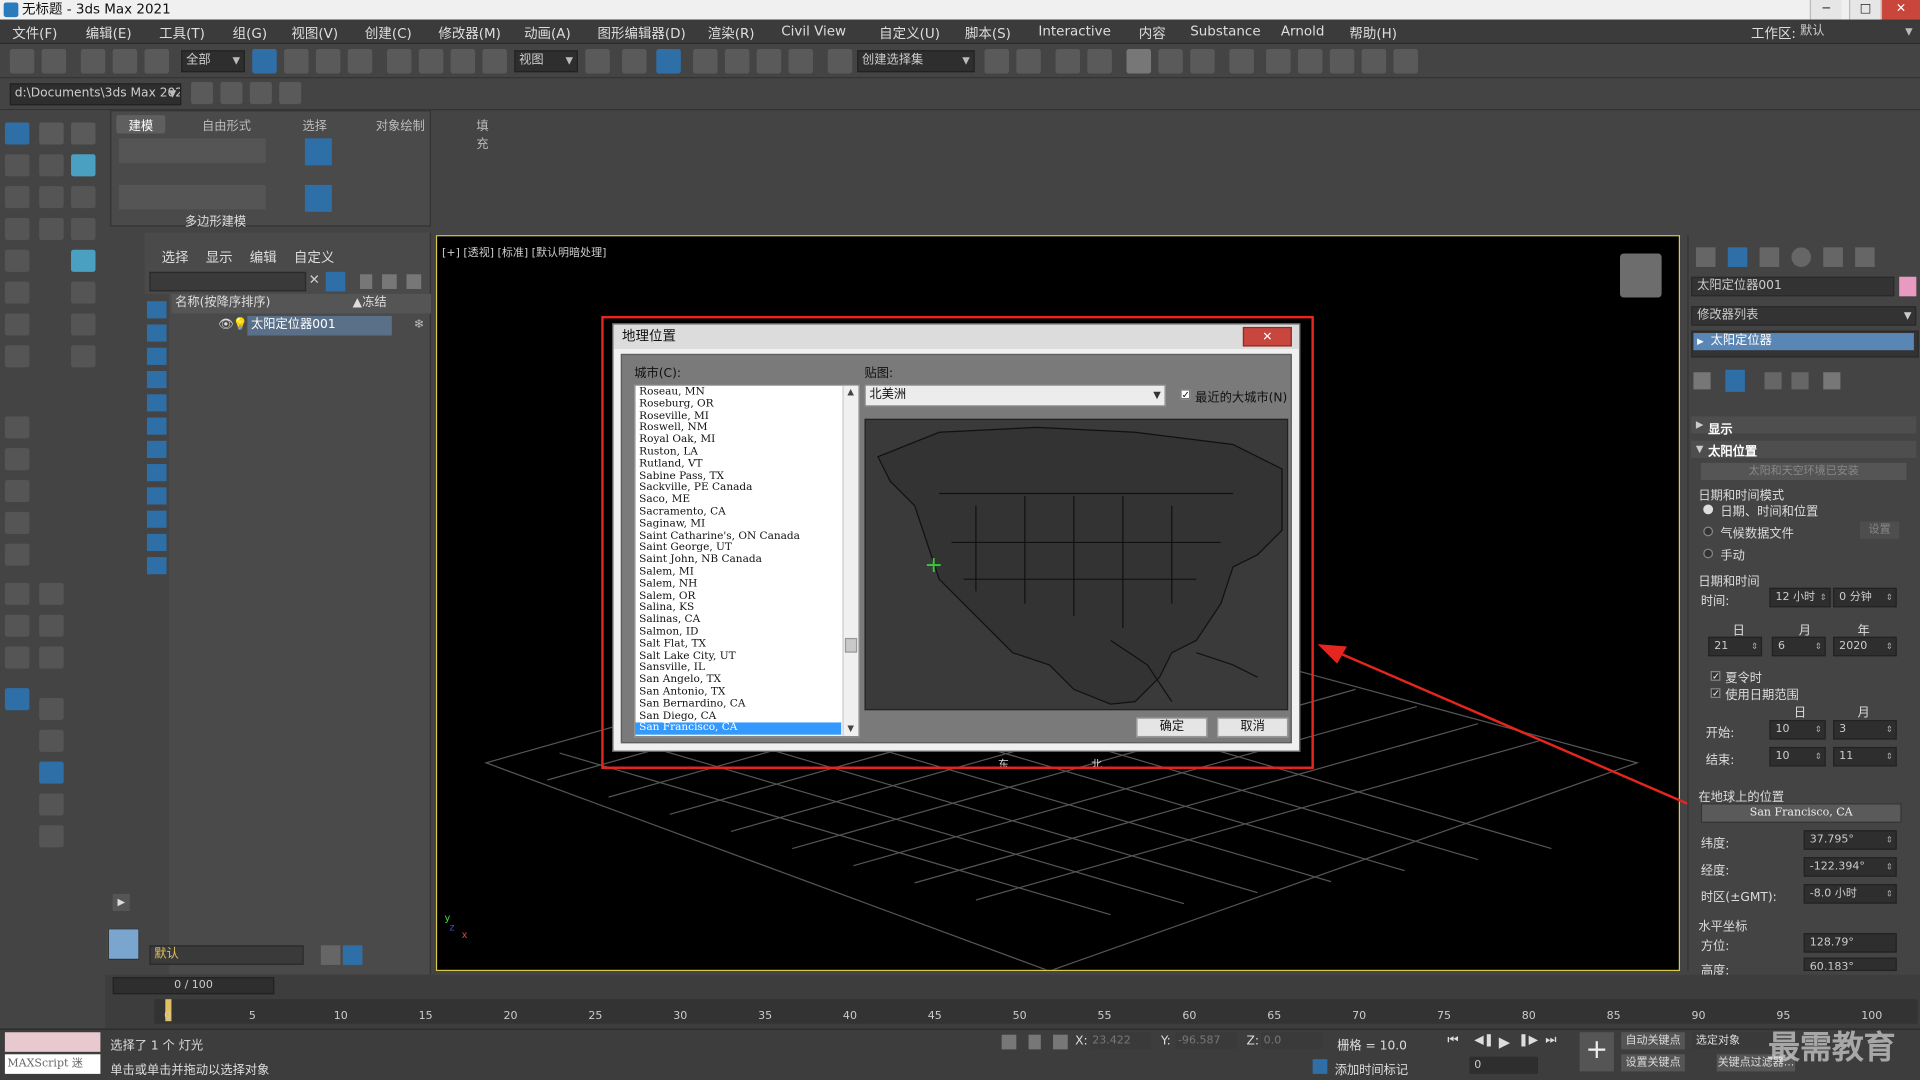 Image resolution: width=1920 pixels, height=1080 pixels. I want to click on object-name-field: 太阳定位器001, so click(1793, 286).